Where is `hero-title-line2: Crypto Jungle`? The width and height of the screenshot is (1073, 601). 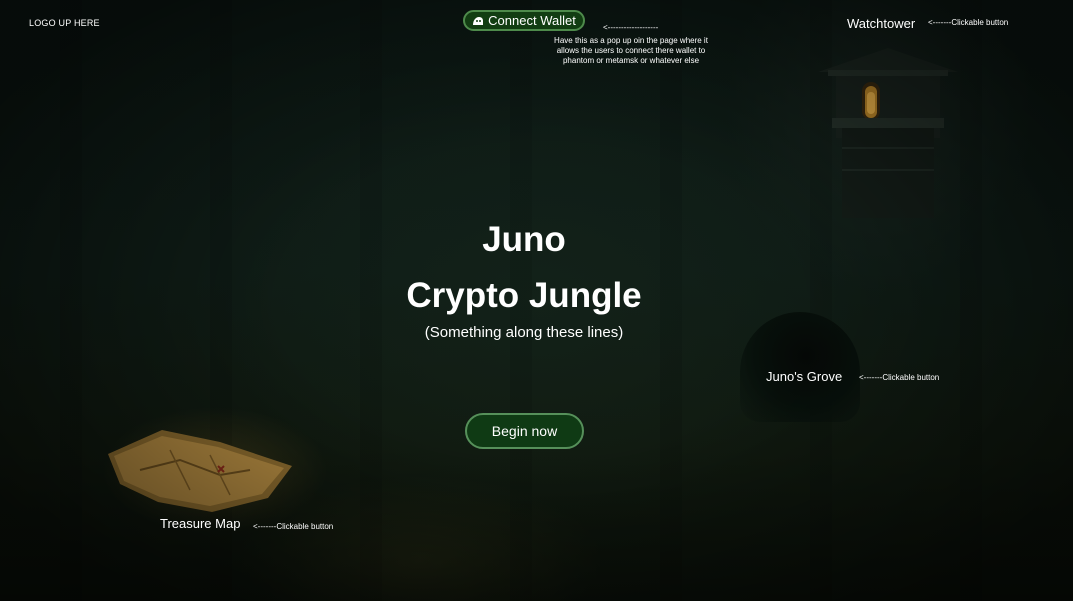 hero-title-line2: Crypto Jungle is located at coordinates (524, 295).